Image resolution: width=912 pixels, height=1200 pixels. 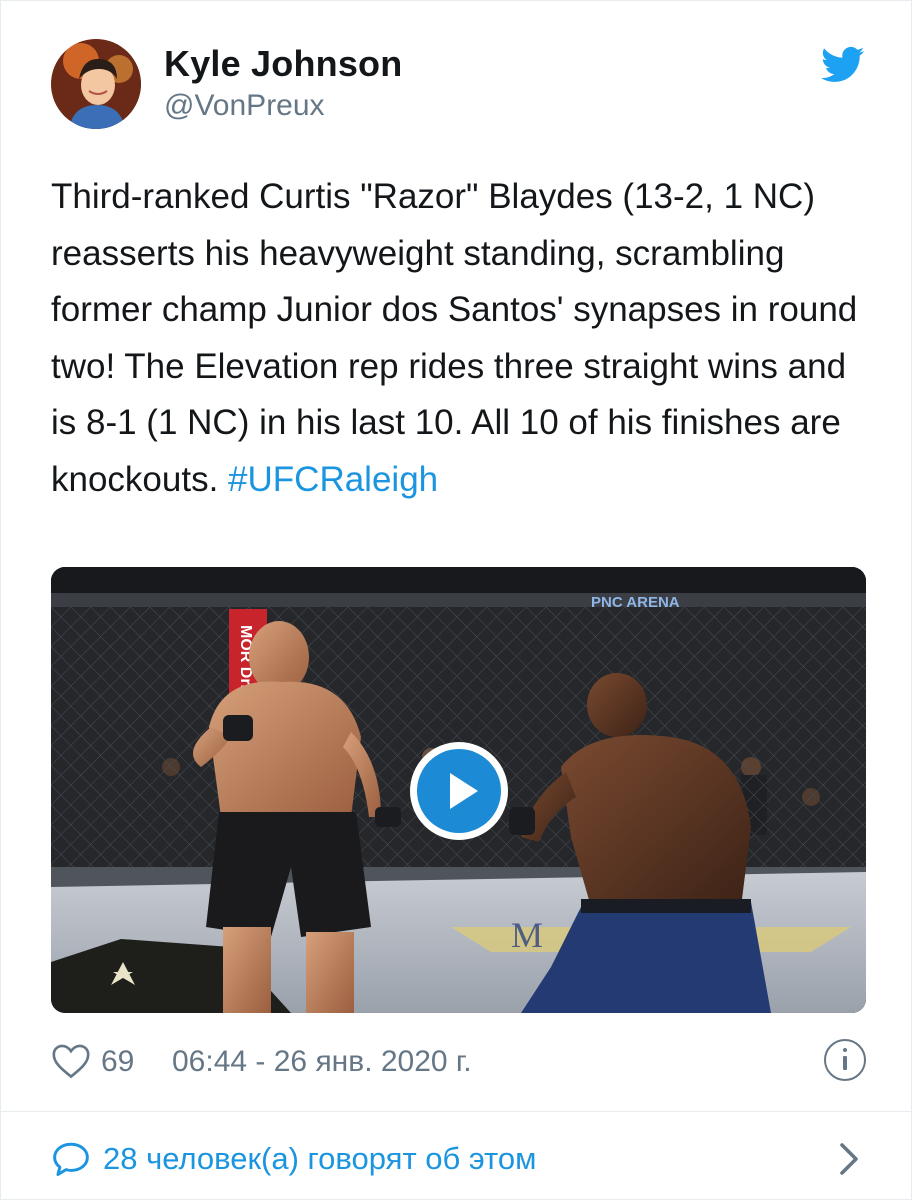 What do you see at coordinates (333, 479) in the screenshot?
I see `hashtag-link: #UFCRaleigh` at bounding box center [333, 479].